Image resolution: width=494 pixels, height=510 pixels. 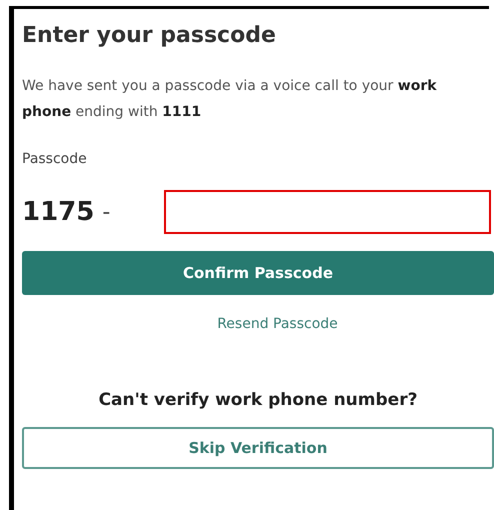 I want to click on alternative-heading: Can't verify work phone number?, so click(x=258, y=400).